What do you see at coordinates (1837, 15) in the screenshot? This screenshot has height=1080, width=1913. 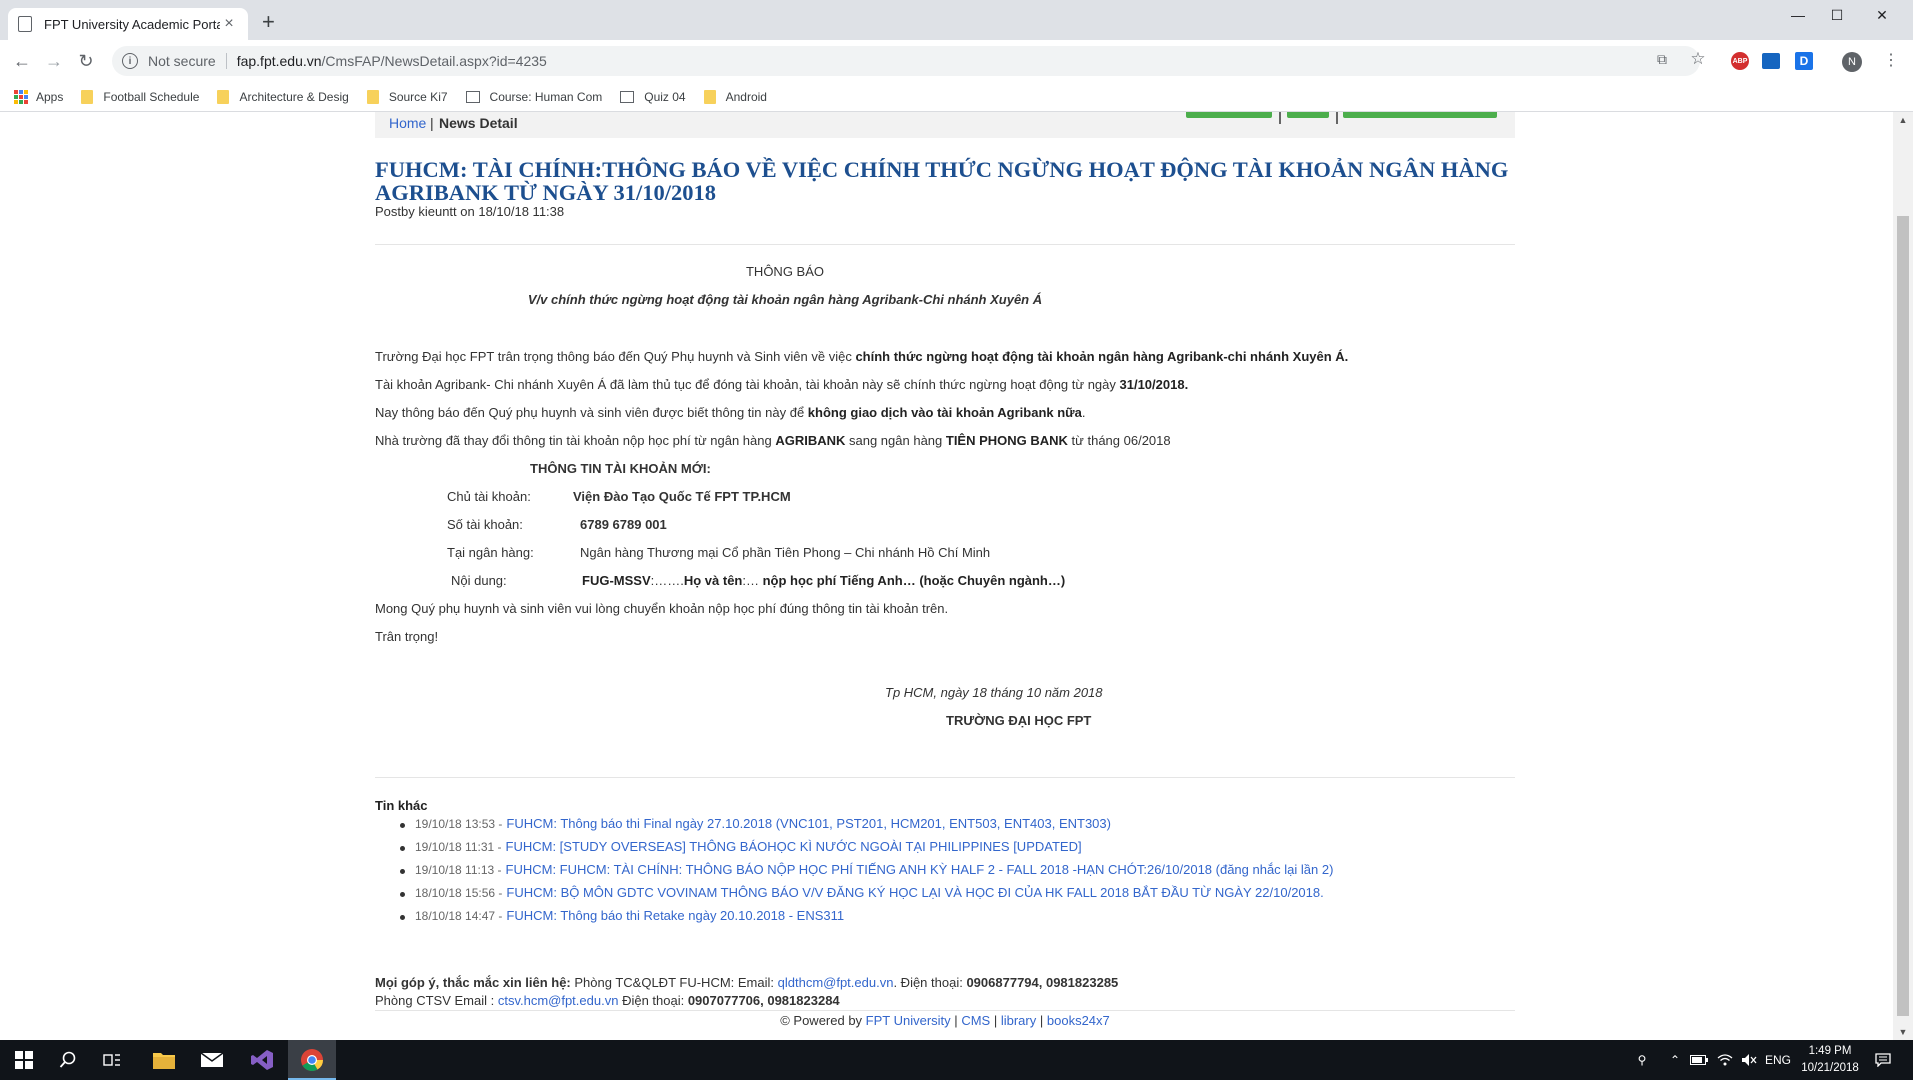 I see `maximize-button: ☐` at bounding box center [1837, 15].